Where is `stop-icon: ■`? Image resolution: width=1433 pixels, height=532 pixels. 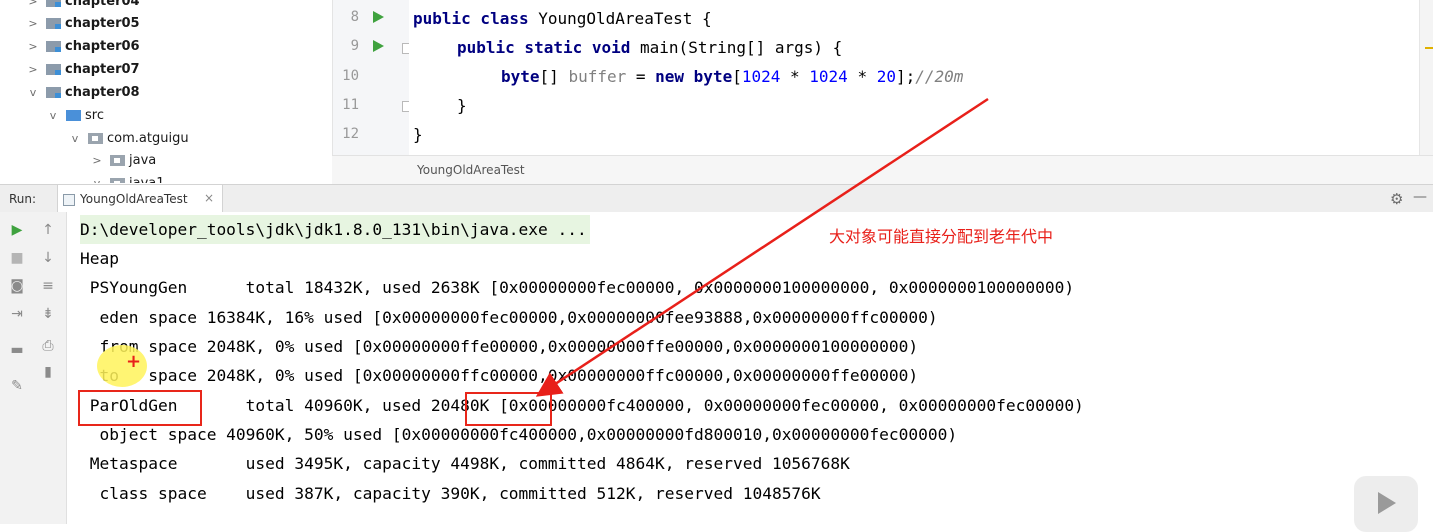 stop-icon: ■ is located at coordinates (17, 258).